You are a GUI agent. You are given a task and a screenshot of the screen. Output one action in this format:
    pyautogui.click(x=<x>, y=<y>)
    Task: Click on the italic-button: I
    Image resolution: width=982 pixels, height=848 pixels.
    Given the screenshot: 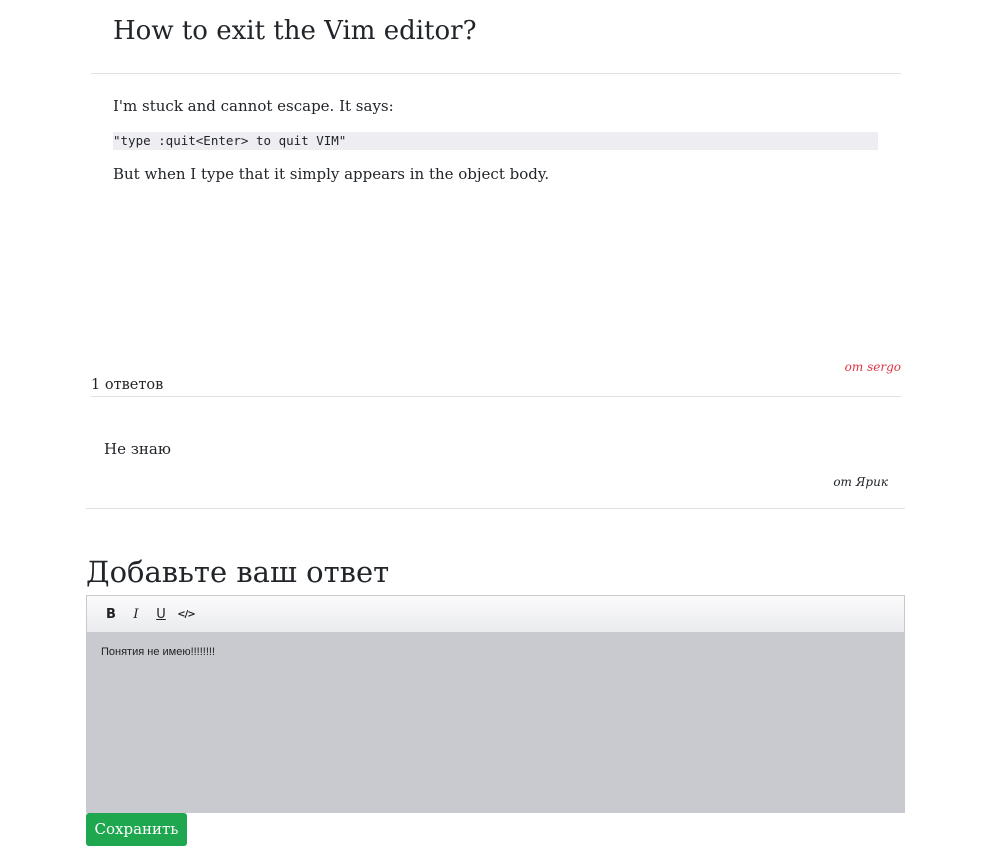 What is the action you would take?
    pyautogui.click(x=136, y=614)
    